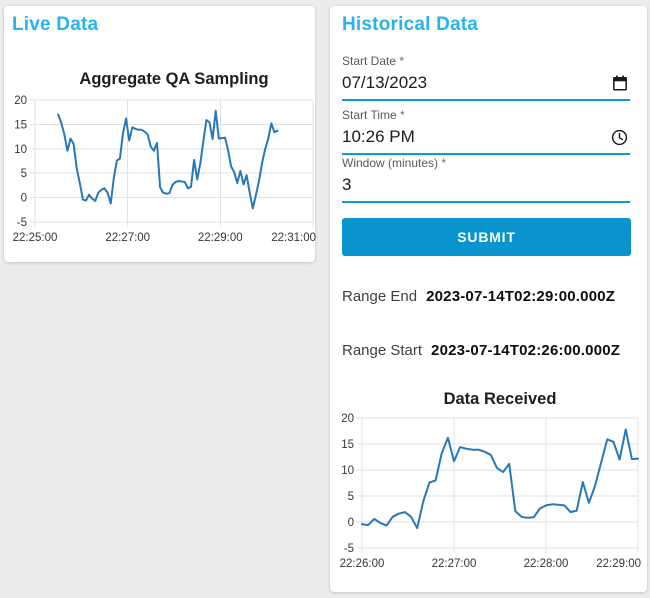 Image resolution: width=650 pixels, height=598 pixels. I want to click on window-minutes-label: Window (minutes) *, so click(394, 163).